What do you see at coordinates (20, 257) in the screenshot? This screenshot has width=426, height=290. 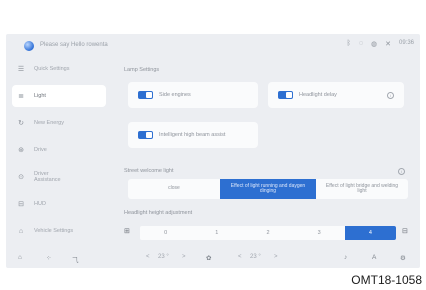 I see `home-icon: ⌂` at bounding box center [20, 257].